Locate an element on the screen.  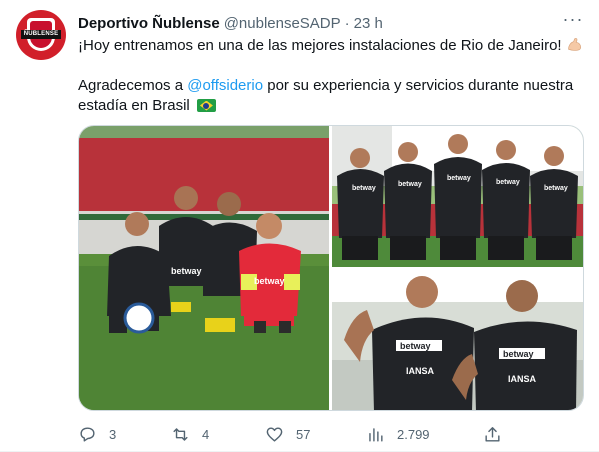
share-button is located at coordinates (492, 434).